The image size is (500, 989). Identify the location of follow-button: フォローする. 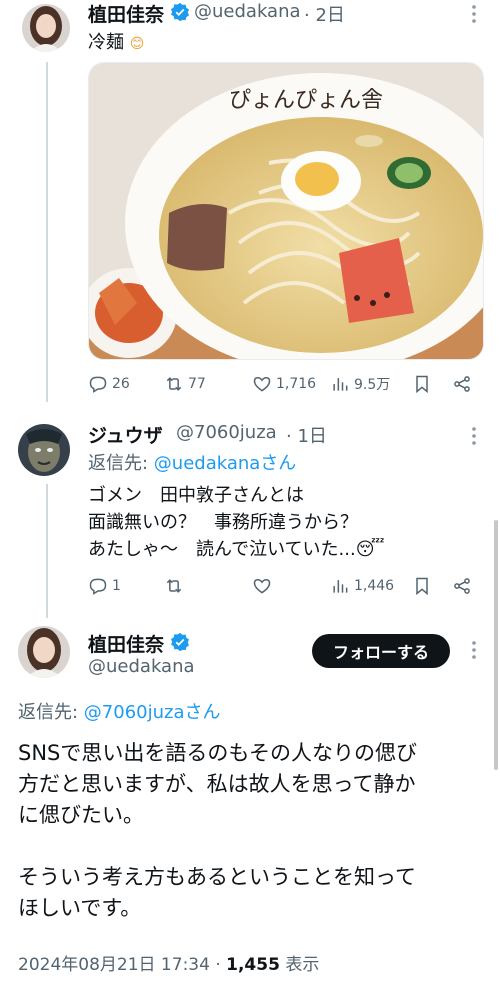
(381, 651).